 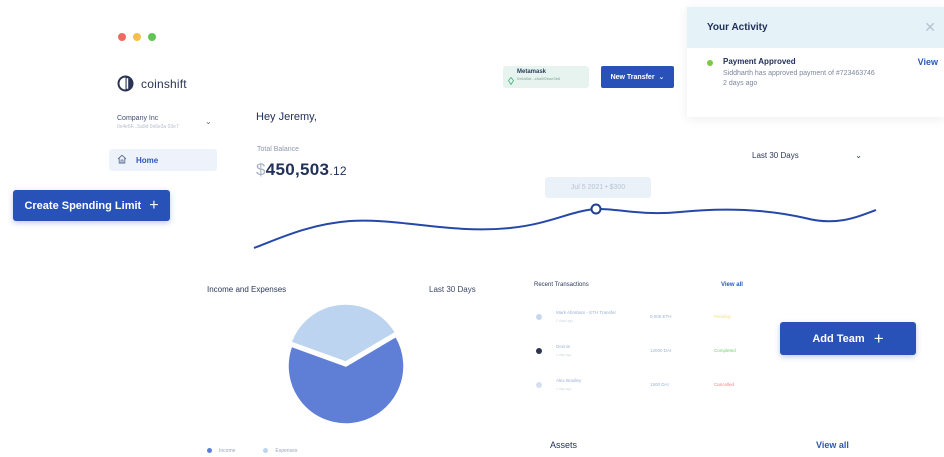 I want to click on wallet-chip: Metamask 0x6a5af...e6a5f2bae3b8, so click(x=546, y=77).